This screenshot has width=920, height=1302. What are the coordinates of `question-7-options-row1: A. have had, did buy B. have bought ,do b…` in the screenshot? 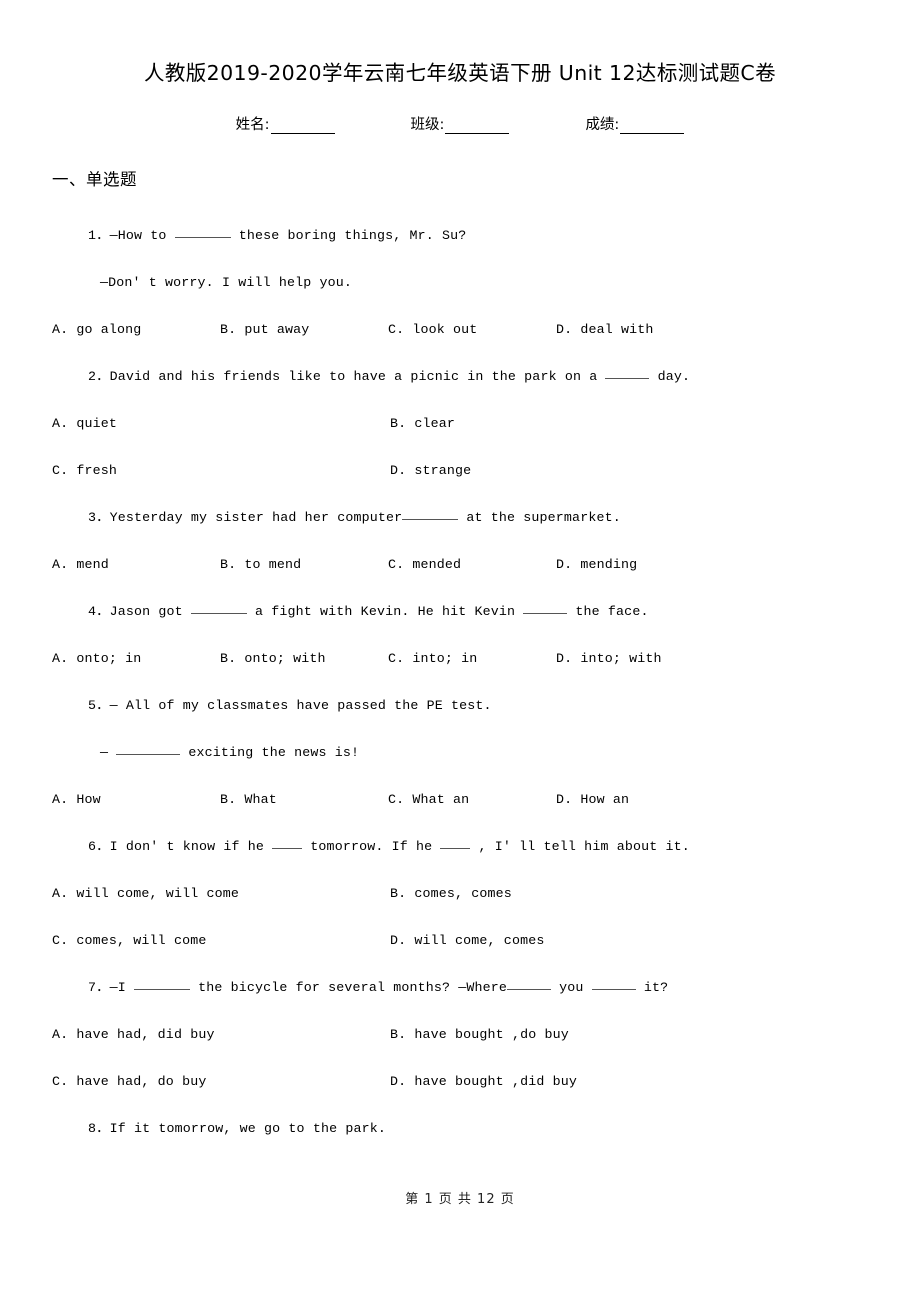 It's located at (460, 1034).